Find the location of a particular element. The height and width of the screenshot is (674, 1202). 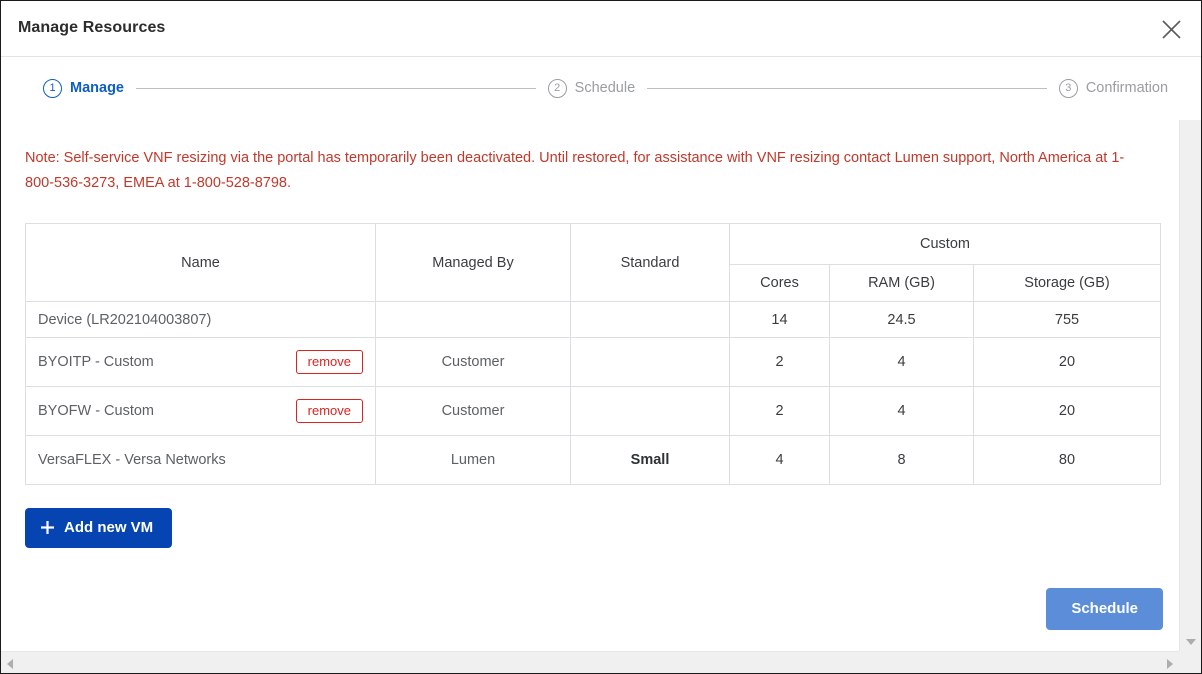

dialog-footer: Schedule is located at coordinates (590, 596).